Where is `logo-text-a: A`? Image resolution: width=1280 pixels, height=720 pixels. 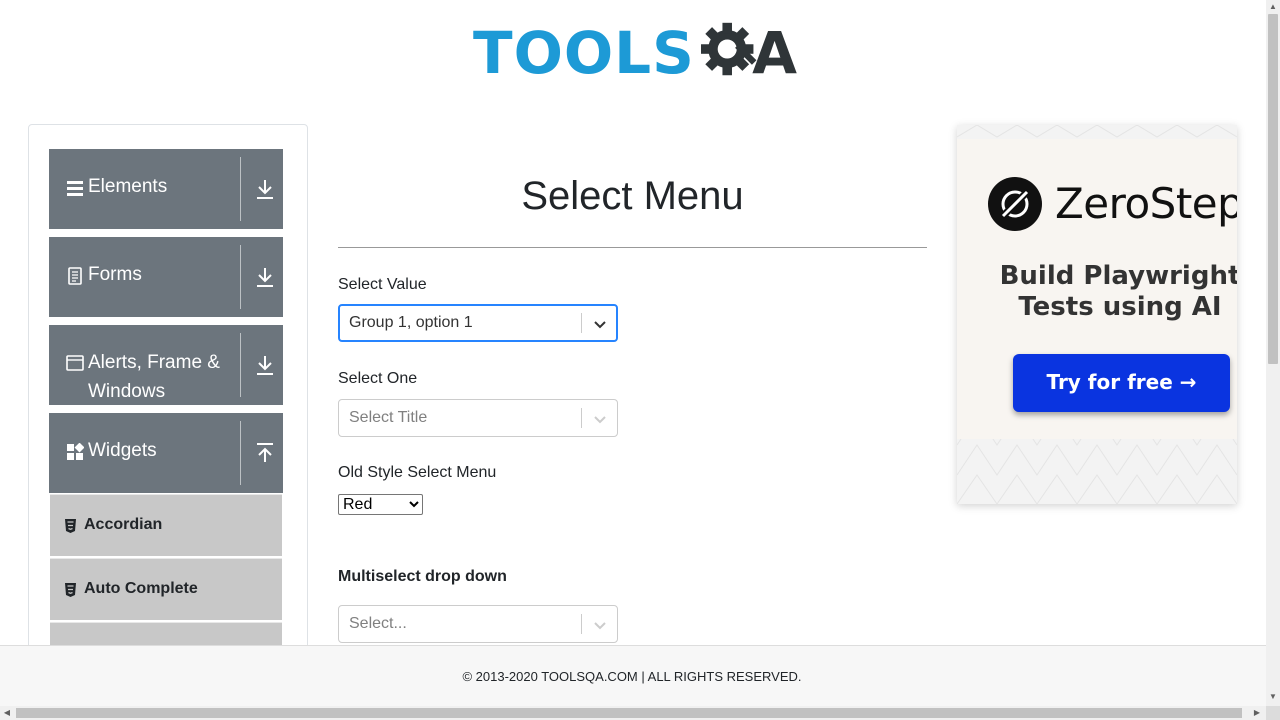 logo-text-a: A is located at coordinates (774, 53).